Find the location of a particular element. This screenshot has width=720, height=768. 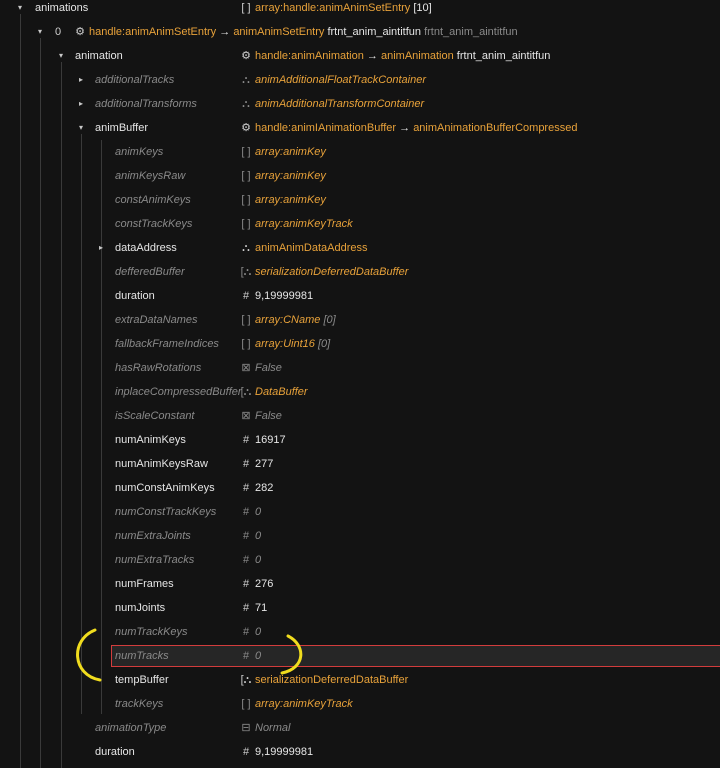

tree-row: numFrames #276 is located at coordinates (360, 584).